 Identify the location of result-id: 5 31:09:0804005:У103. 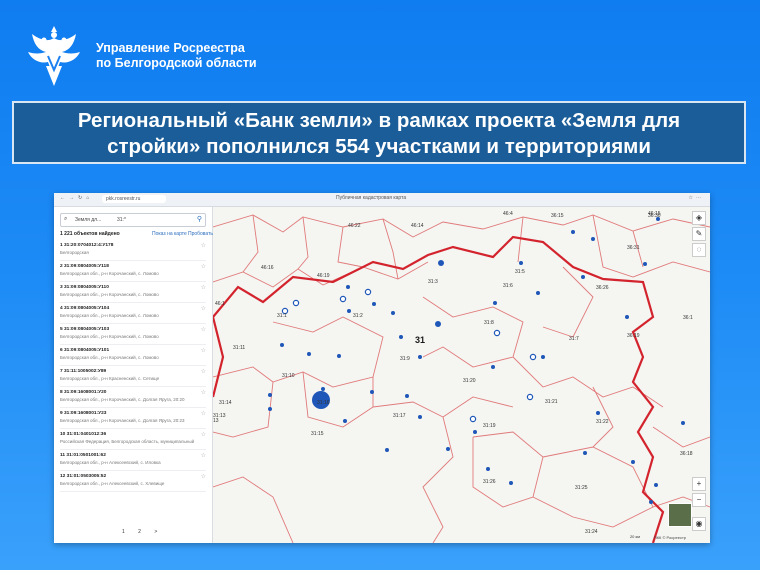
(84, 329).